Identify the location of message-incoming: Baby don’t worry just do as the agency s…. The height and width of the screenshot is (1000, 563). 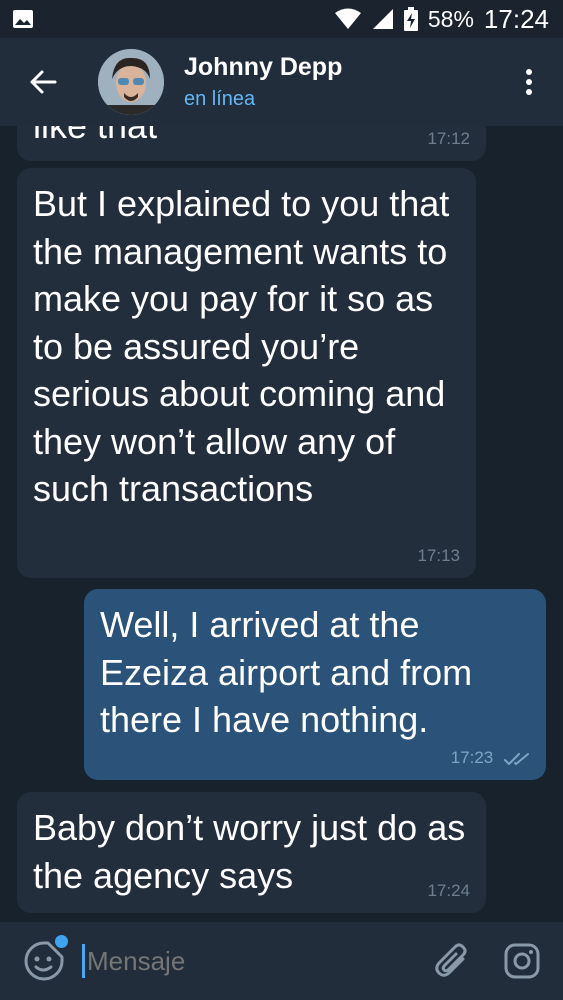
(251, 852).